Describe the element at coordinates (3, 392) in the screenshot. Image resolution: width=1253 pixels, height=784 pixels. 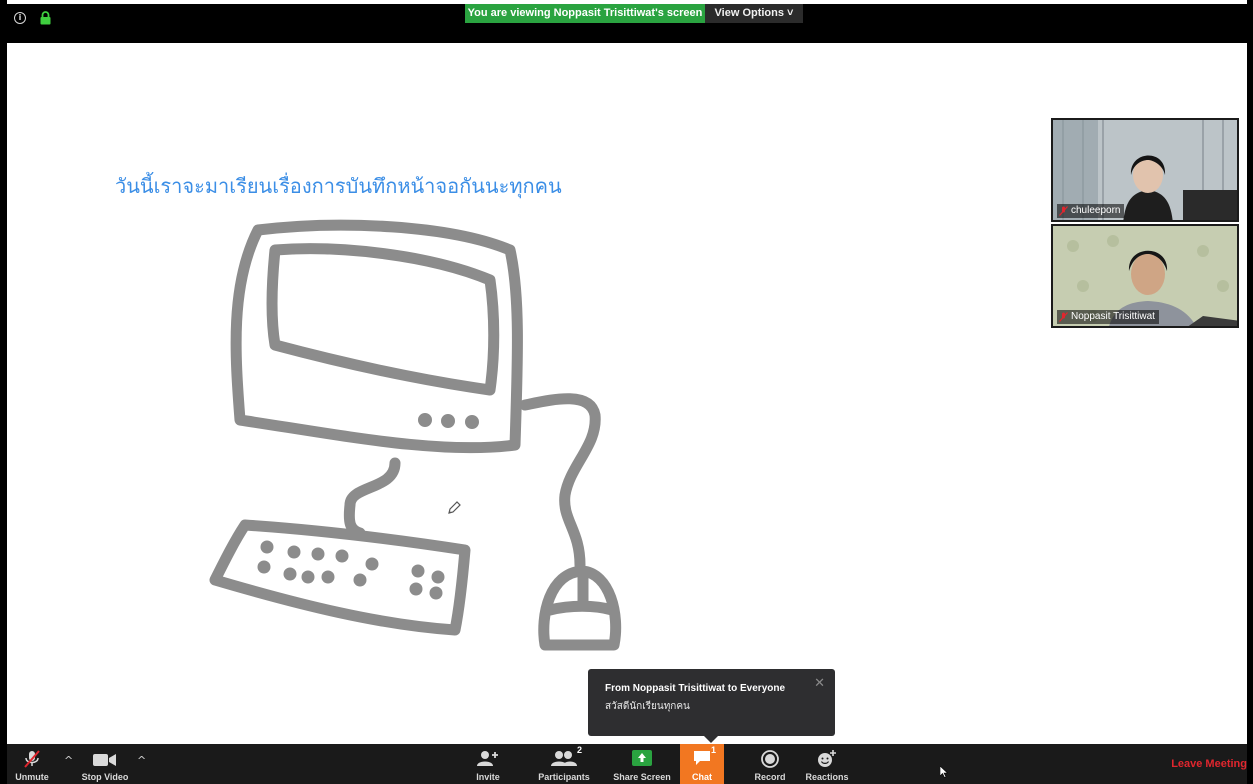
I see `frame-left-edge` at that location.